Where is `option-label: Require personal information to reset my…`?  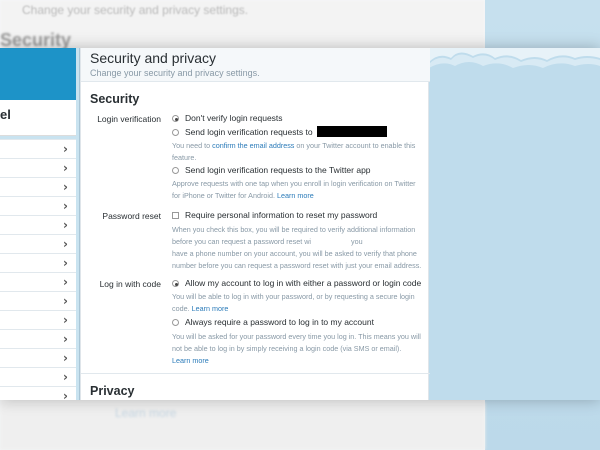
option-label: Require personal information to reset my… is located at coordinates (281, 215).